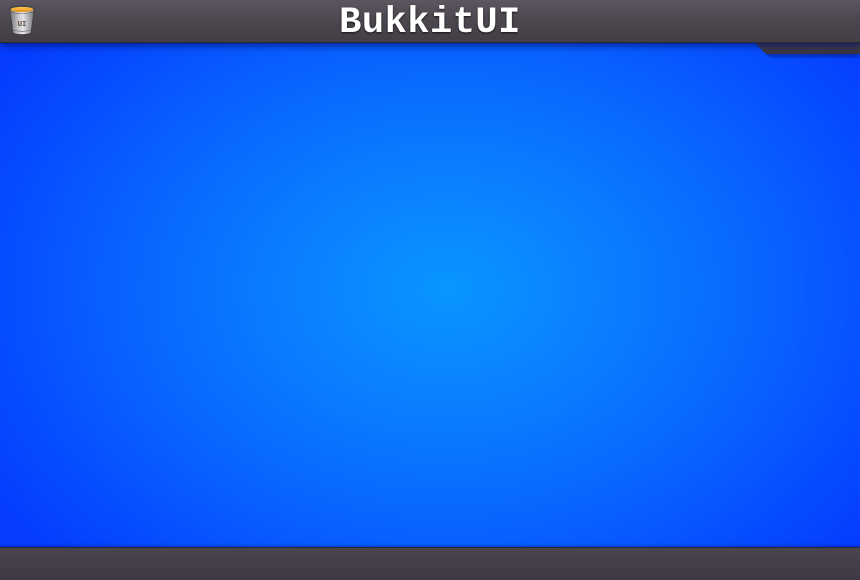 The width and height of the screenshot is (860, 580). Describe the element at coordinates (430, 563) in the screenshot. I see `status-bar` at that location.